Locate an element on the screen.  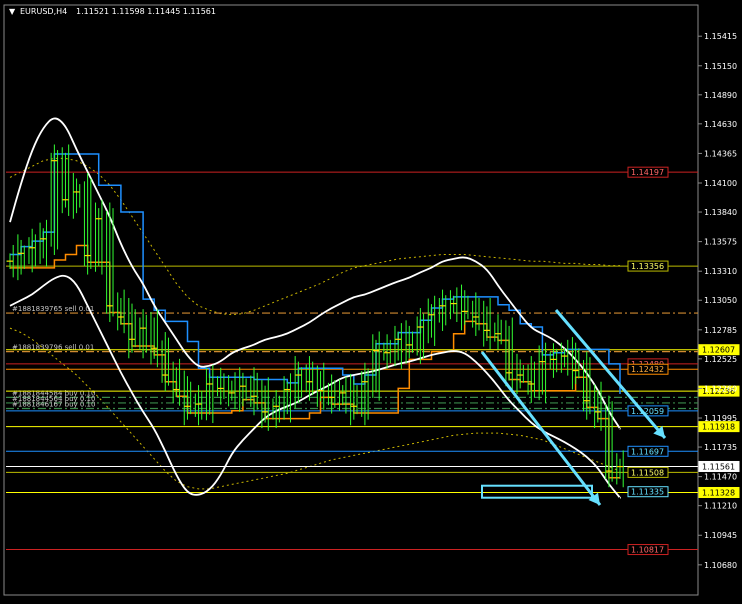
y-tick-label: 1.13840 is located at coordinates (720, 212).